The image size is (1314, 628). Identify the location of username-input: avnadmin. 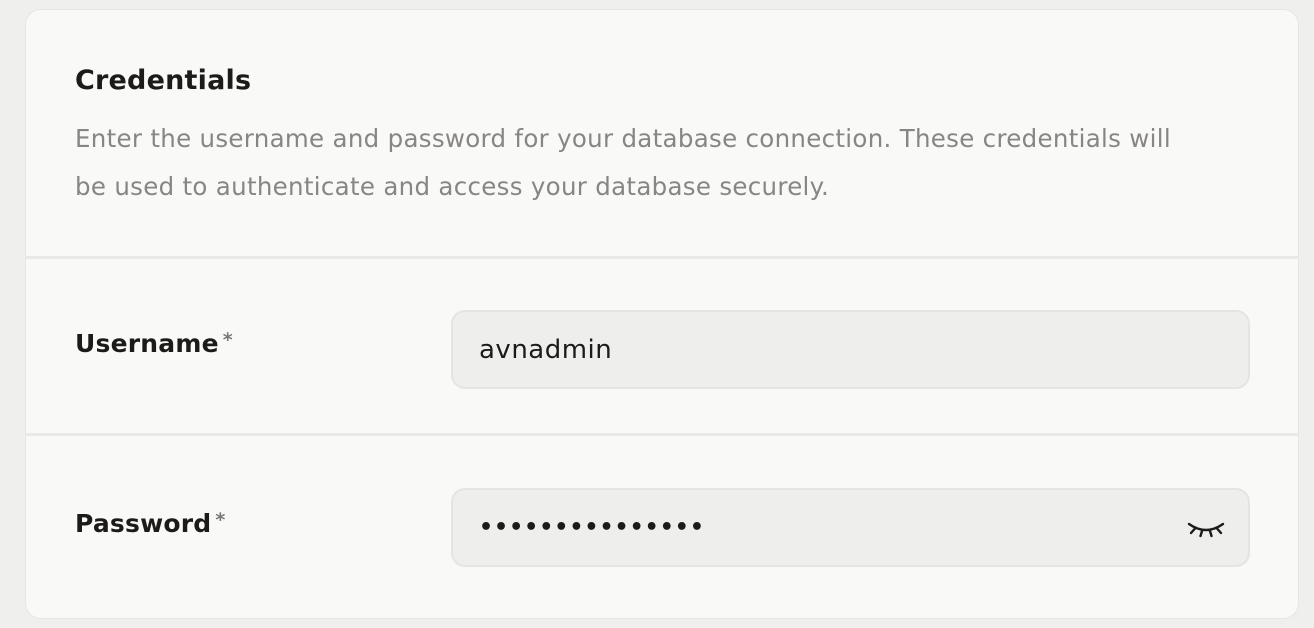
(850, 349).